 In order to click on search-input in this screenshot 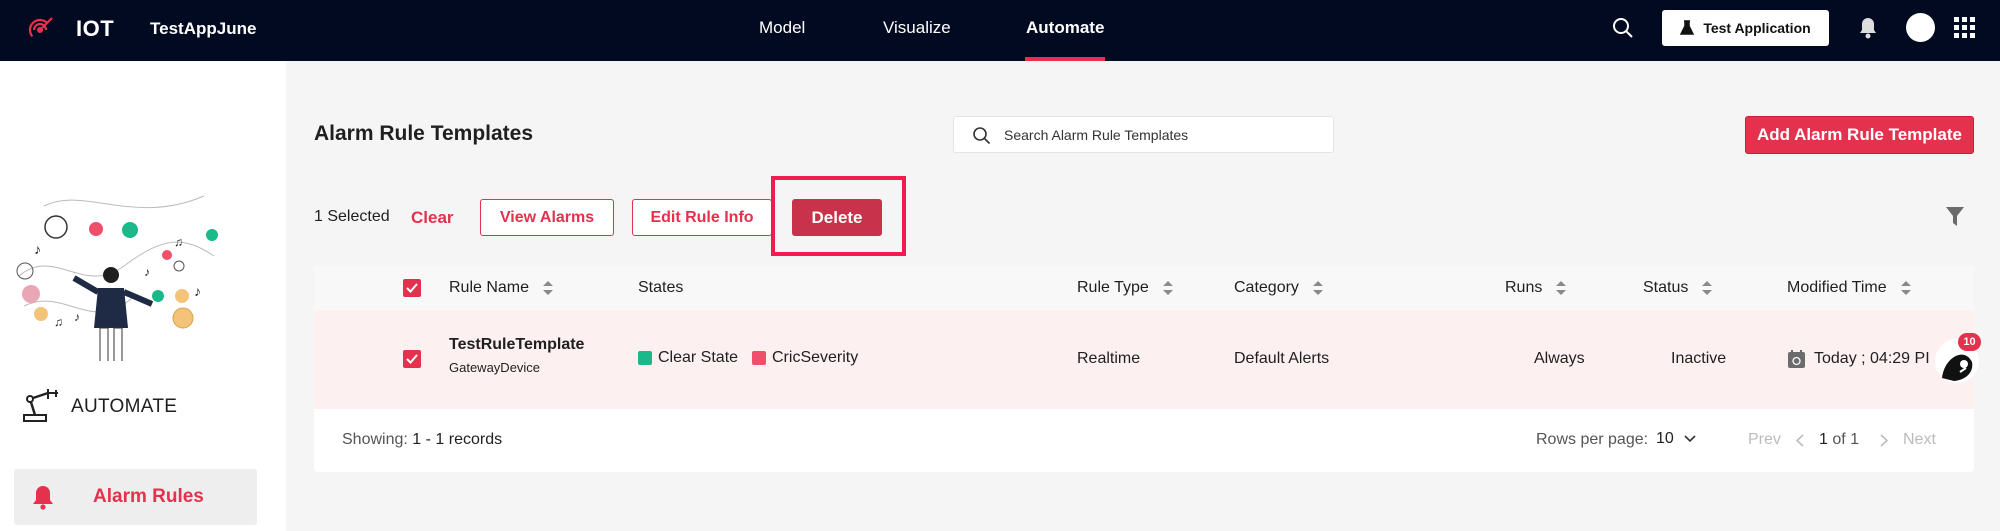, I will do `click(1164, 134)`.